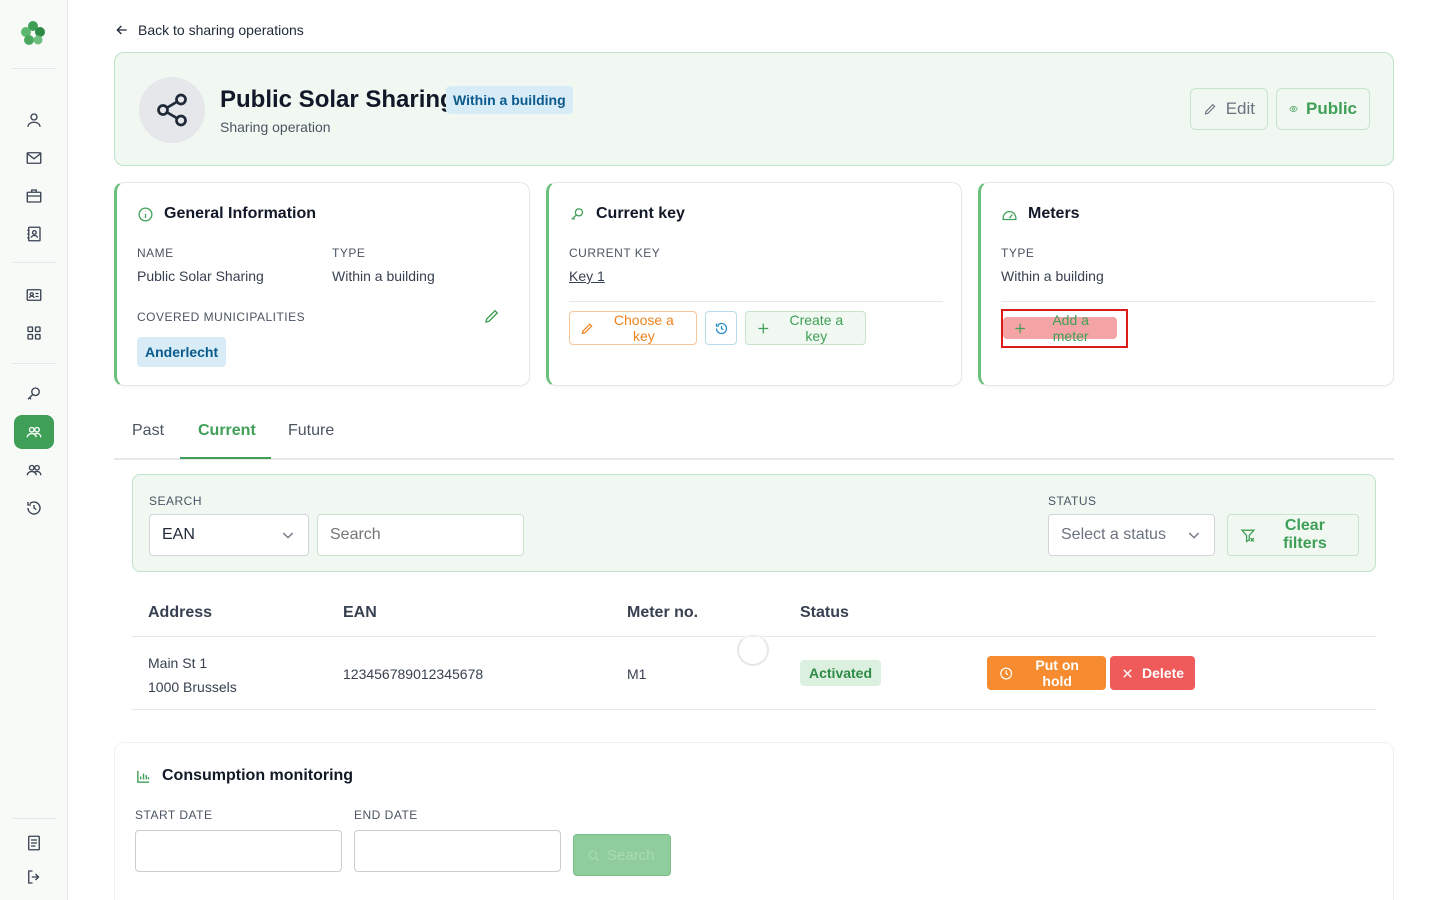 The width and height of the screenshot is (1440, 900). I want to click on sidebar-item-keys, so click(34, 394).